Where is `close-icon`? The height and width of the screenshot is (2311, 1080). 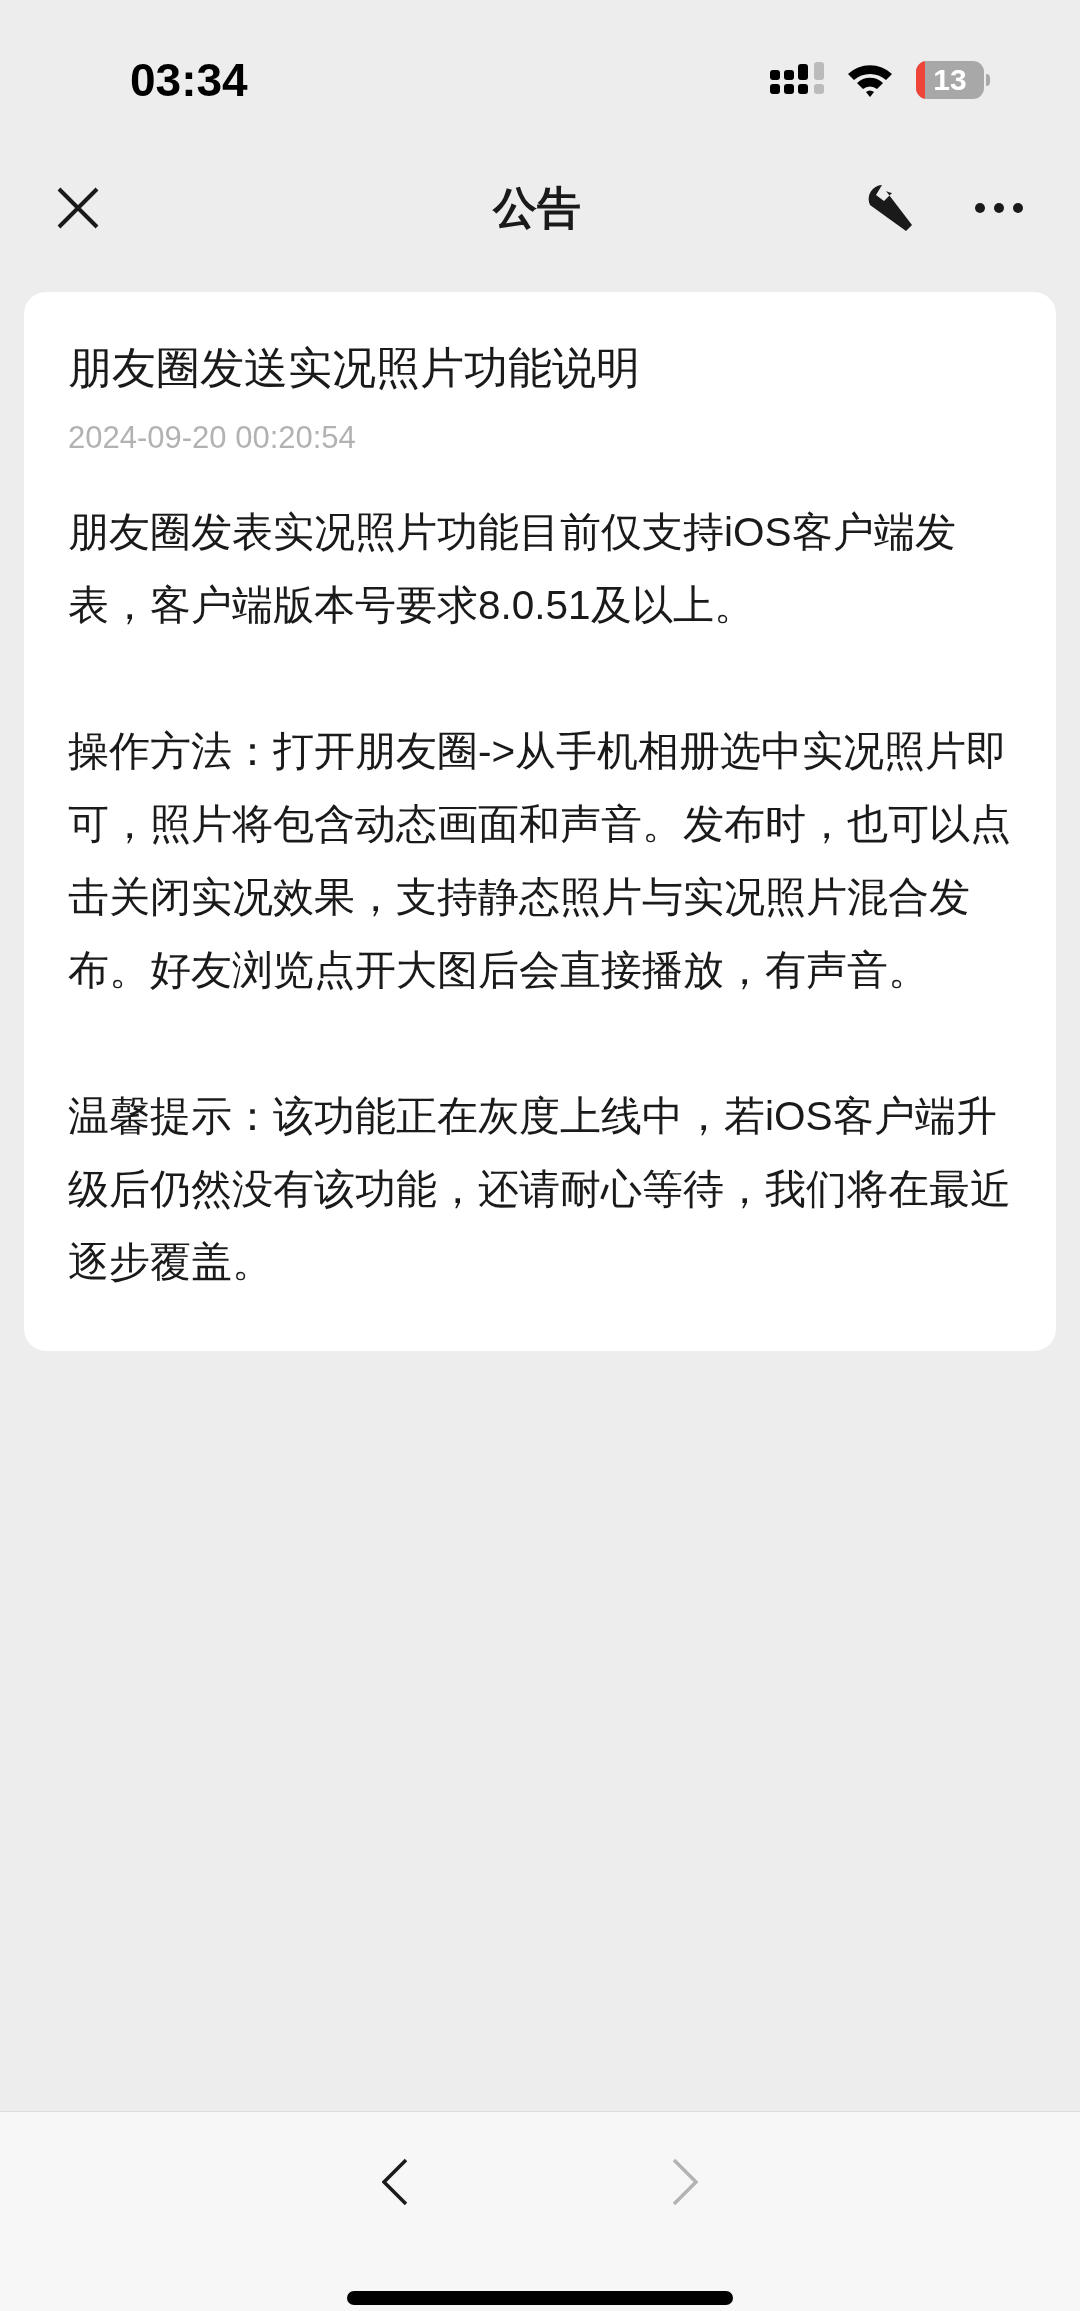
close-icon is located at coordinates (78, 208).